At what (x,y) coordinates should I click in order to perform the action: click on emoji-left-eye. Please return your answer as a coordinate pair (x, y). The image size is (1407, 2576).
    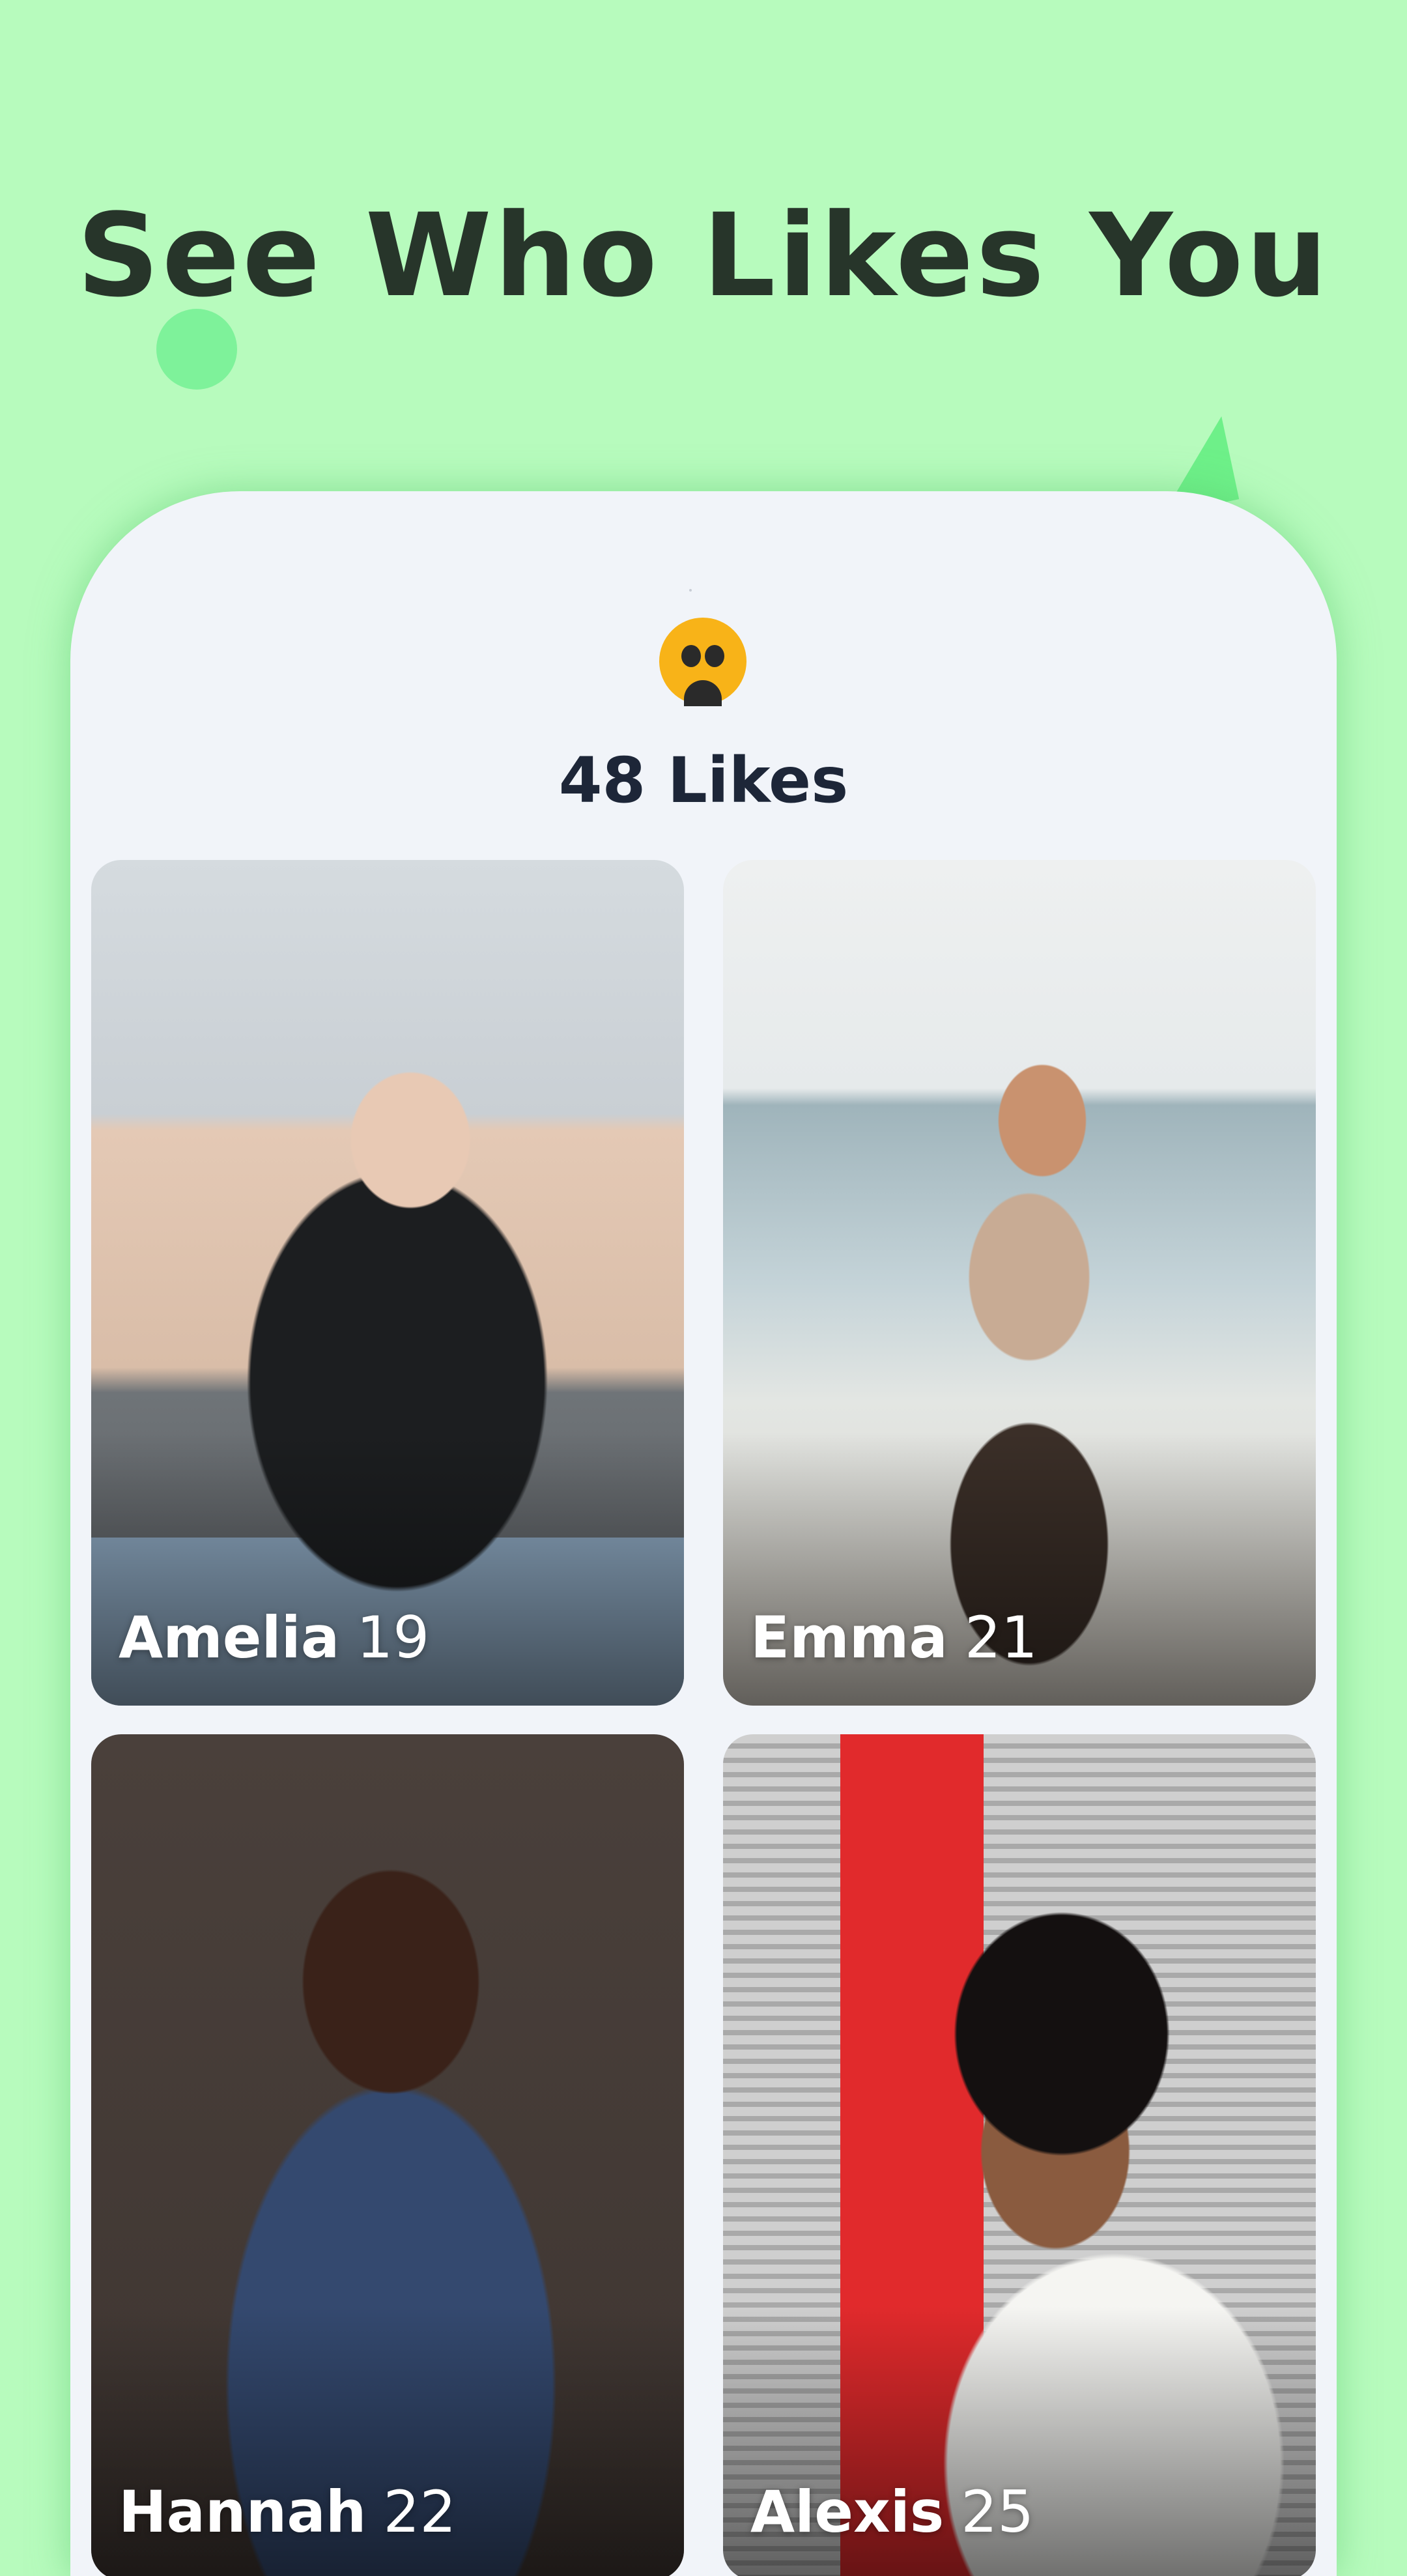
    Looking at the image, I should click on (691, 656).